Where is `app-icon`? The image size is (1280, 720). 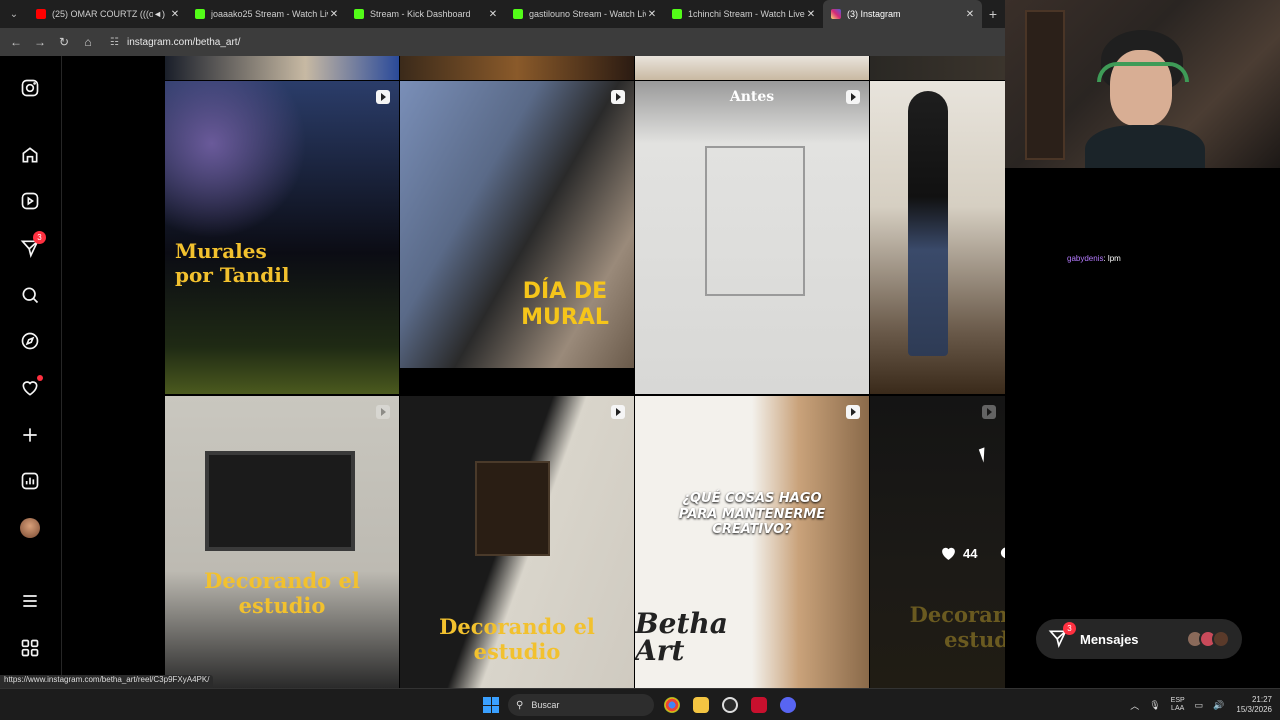
app-icon is located at coordinates (759, 705).